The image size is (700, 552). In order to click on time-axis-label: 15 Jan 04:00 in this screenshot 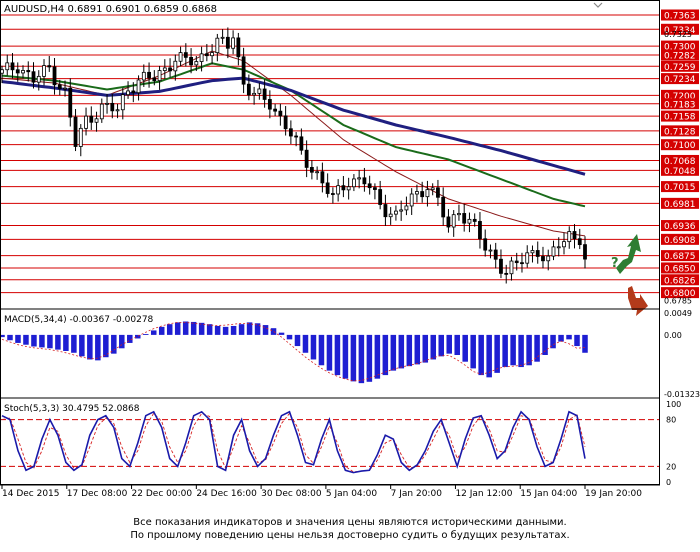, I will do `click(548, 494)`.